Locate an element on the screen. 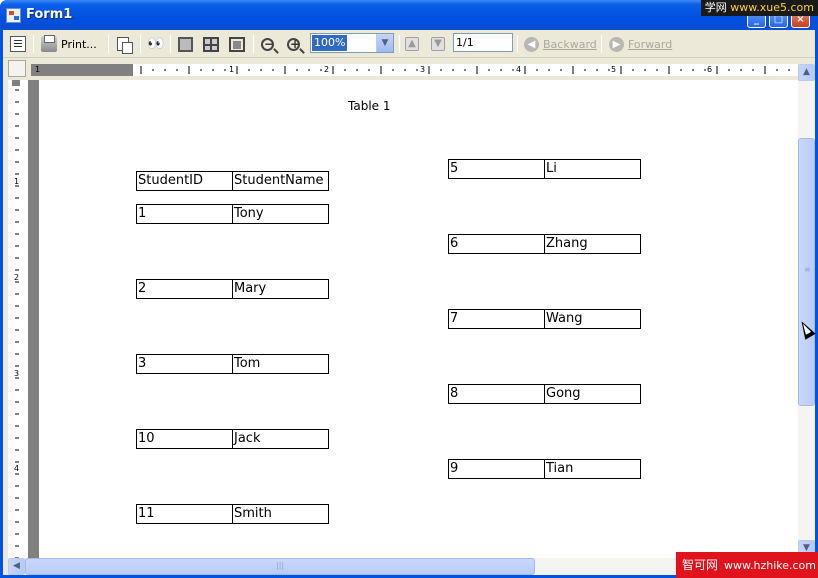 The width and height of the screenshot is (818, 578). arrow-up-icon: ▲ is located at coordinates (412, 44).